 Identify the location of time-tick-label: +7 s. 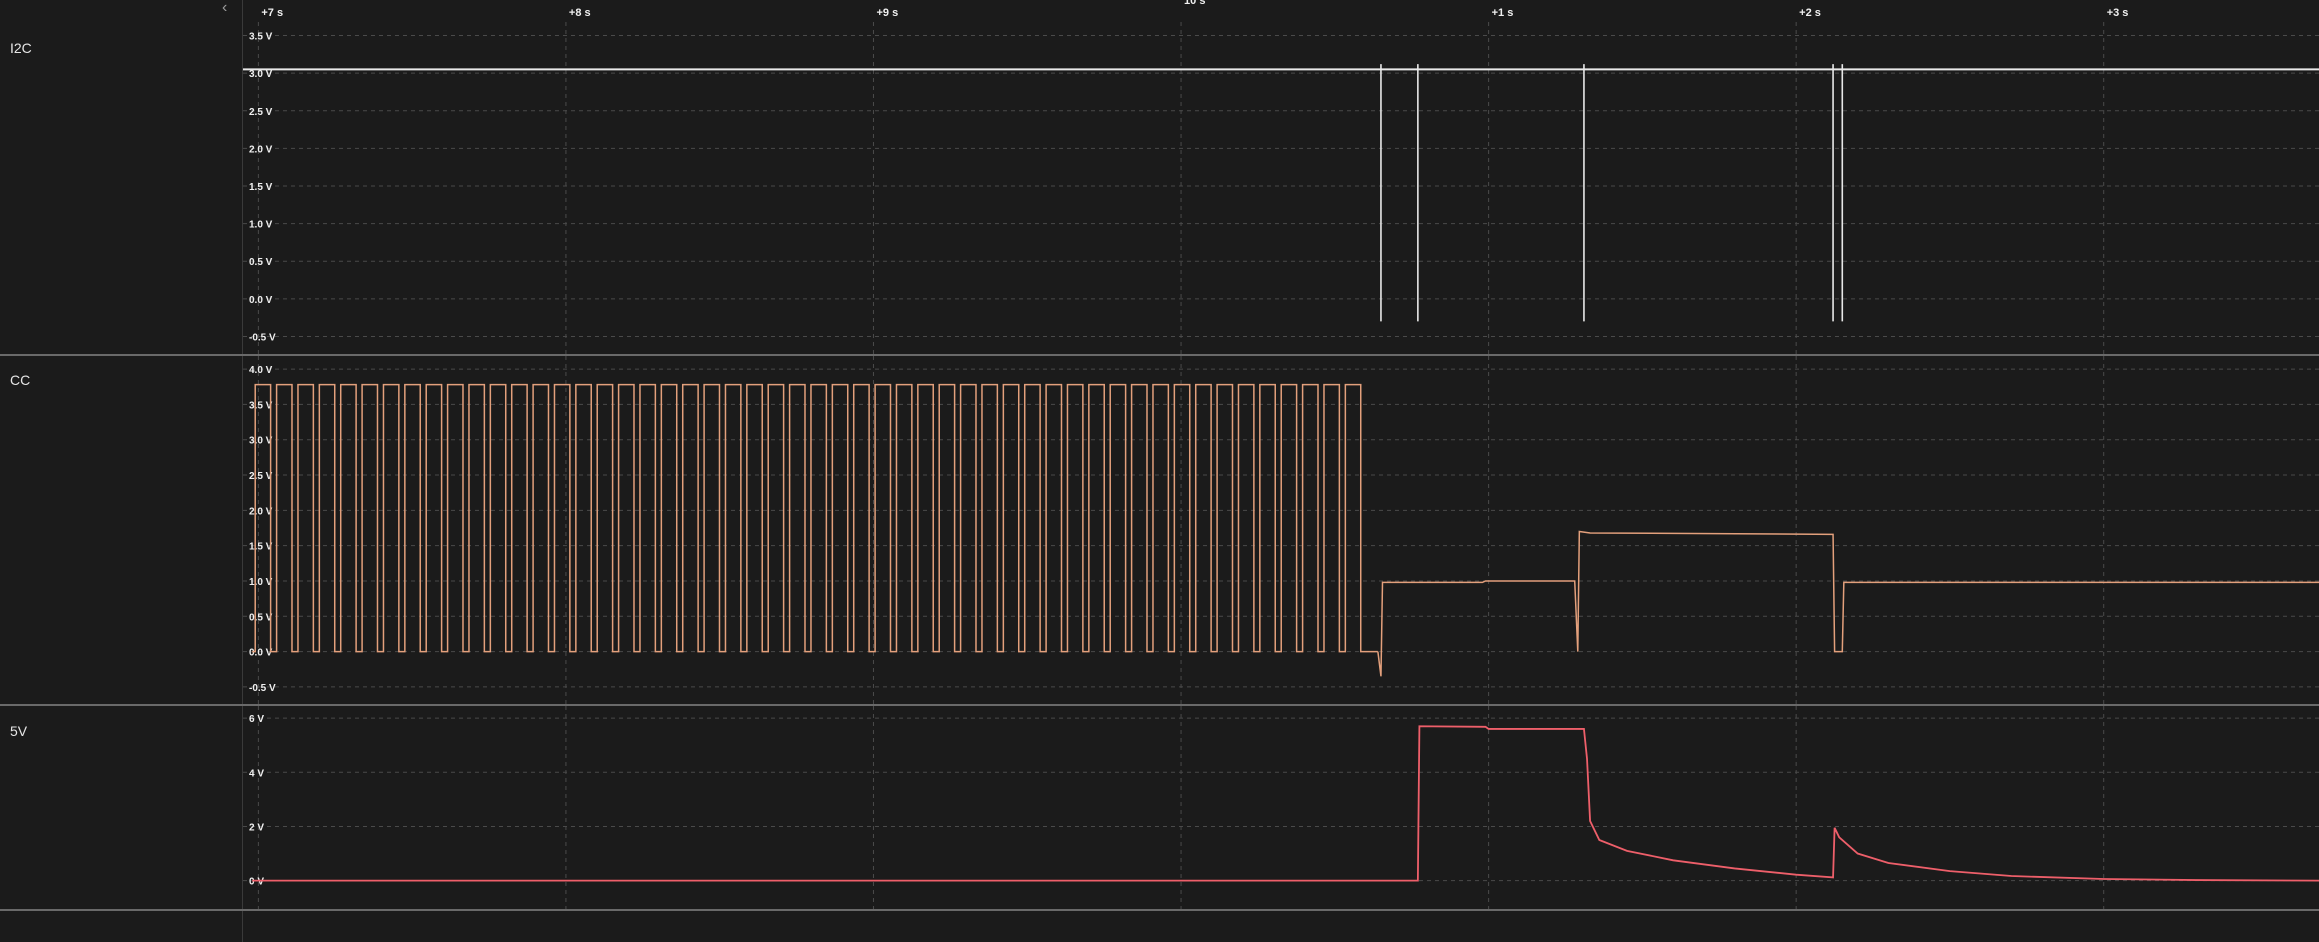
(272, 13).